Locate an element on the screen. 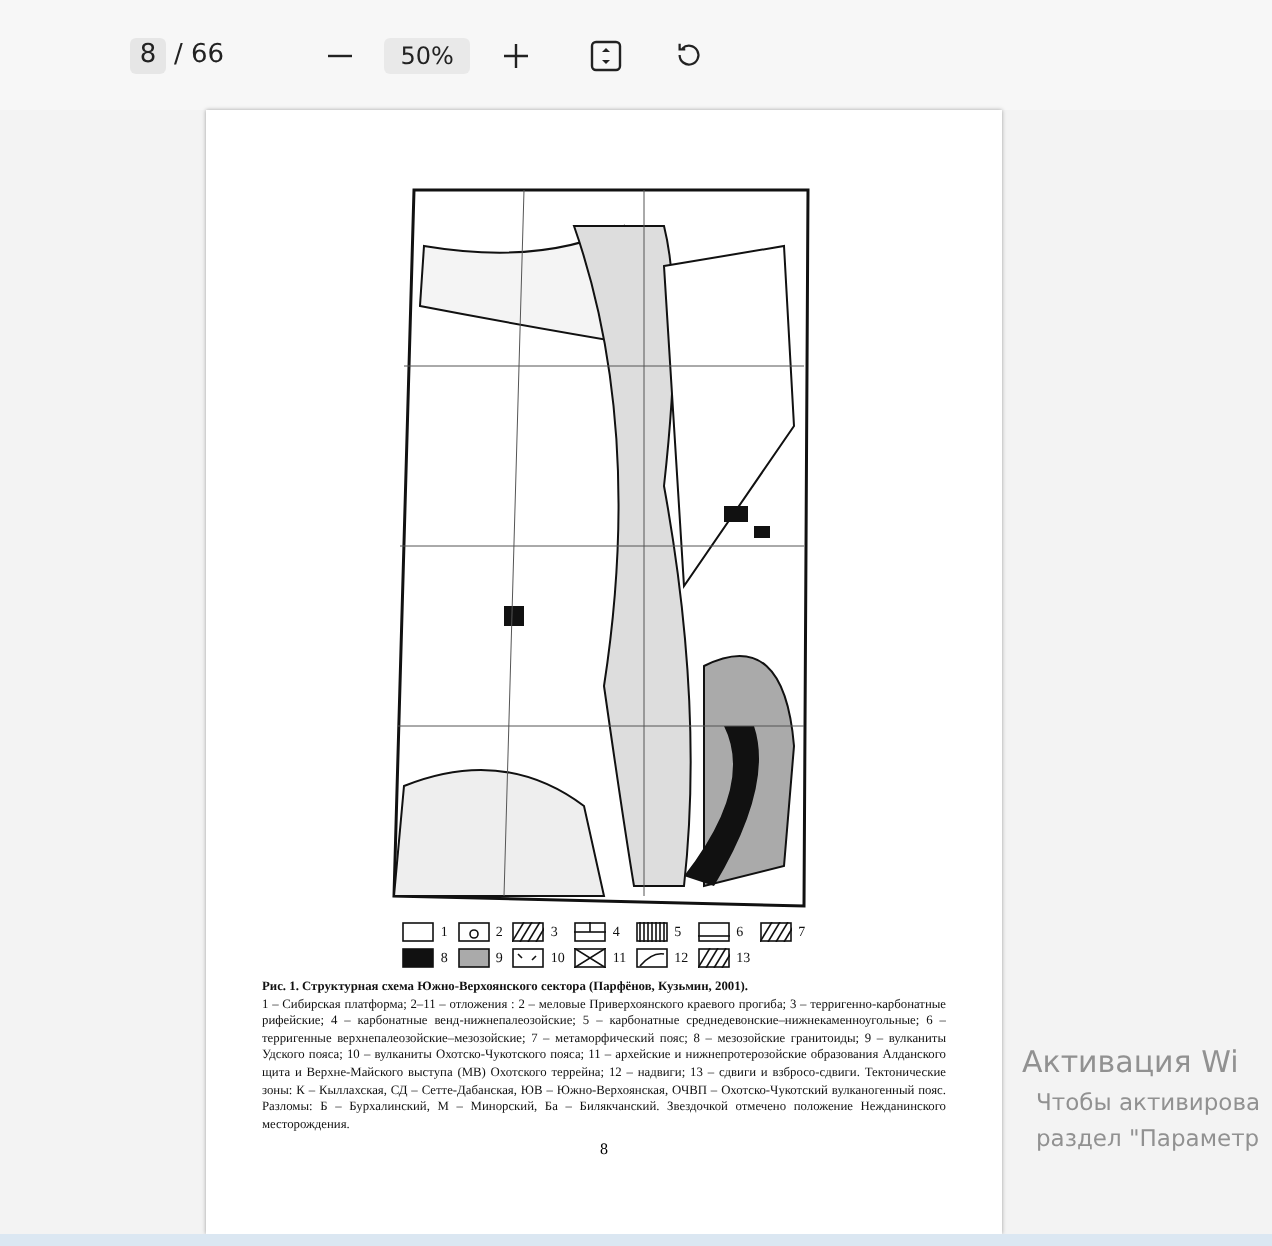 This screenshot has width=1272, height=1246. minus-icon is located at coordinates (340, 55).